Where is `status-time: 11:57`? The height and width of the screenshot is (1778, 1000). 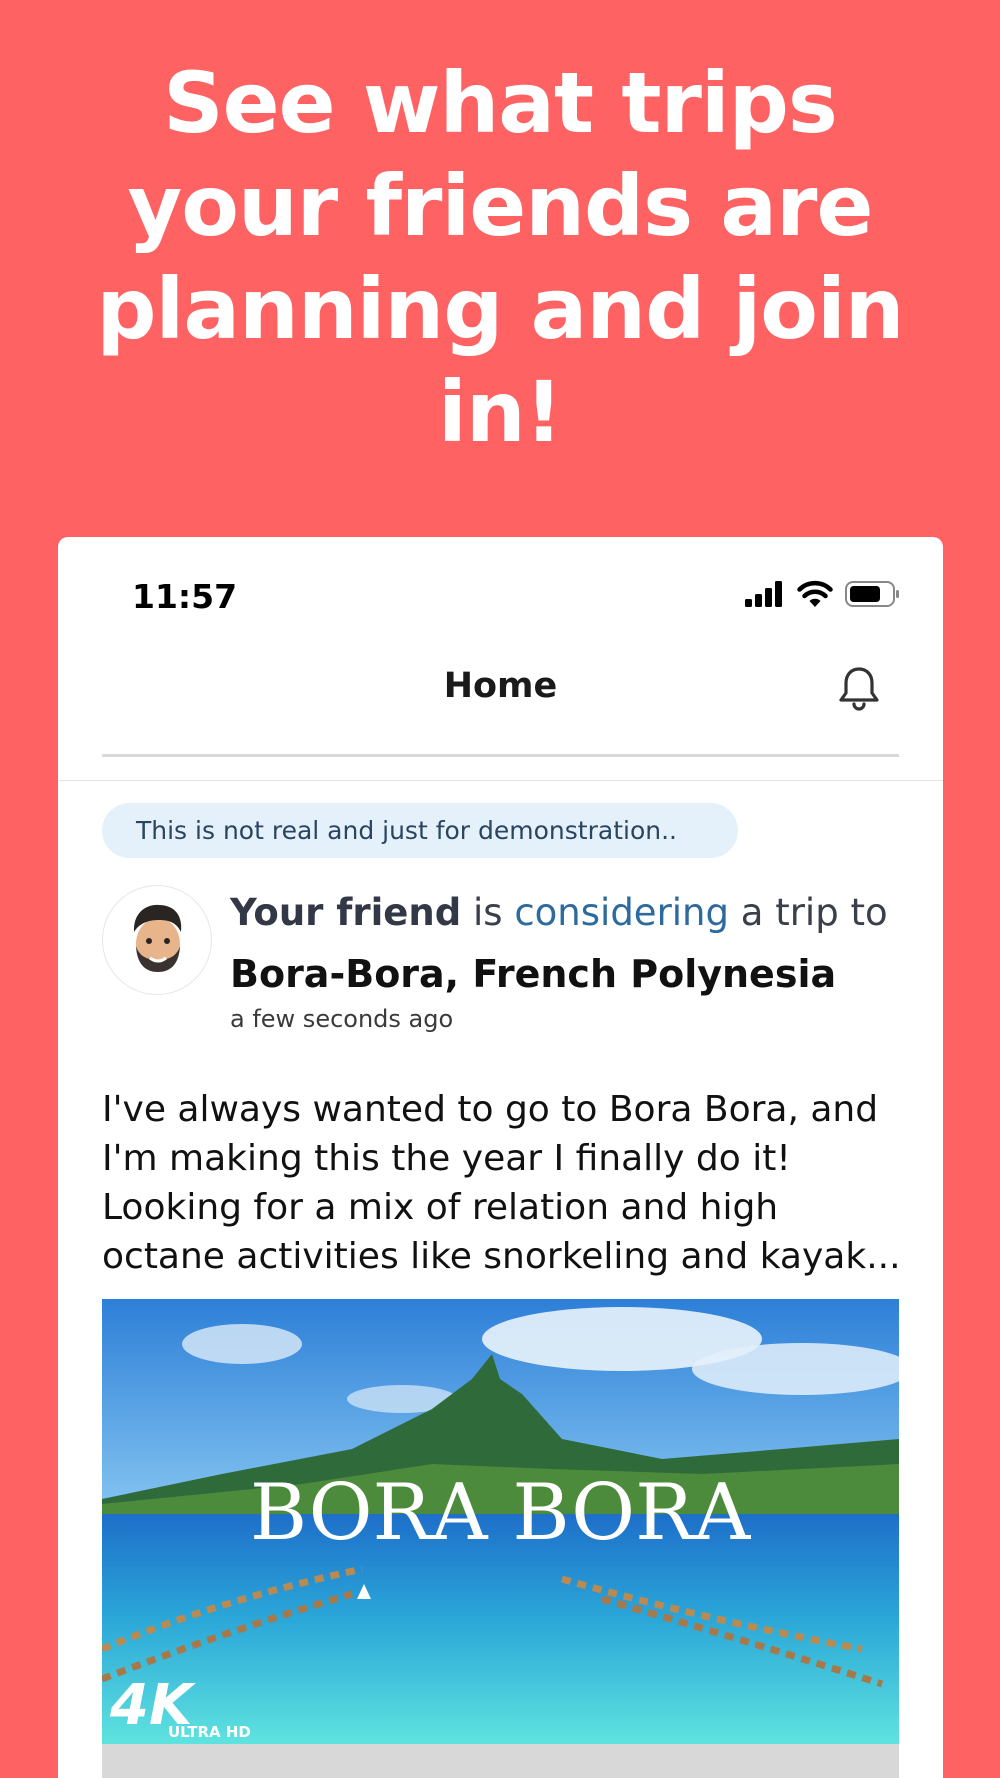 status-time: 11:57 is located at coordinates (185, 596).